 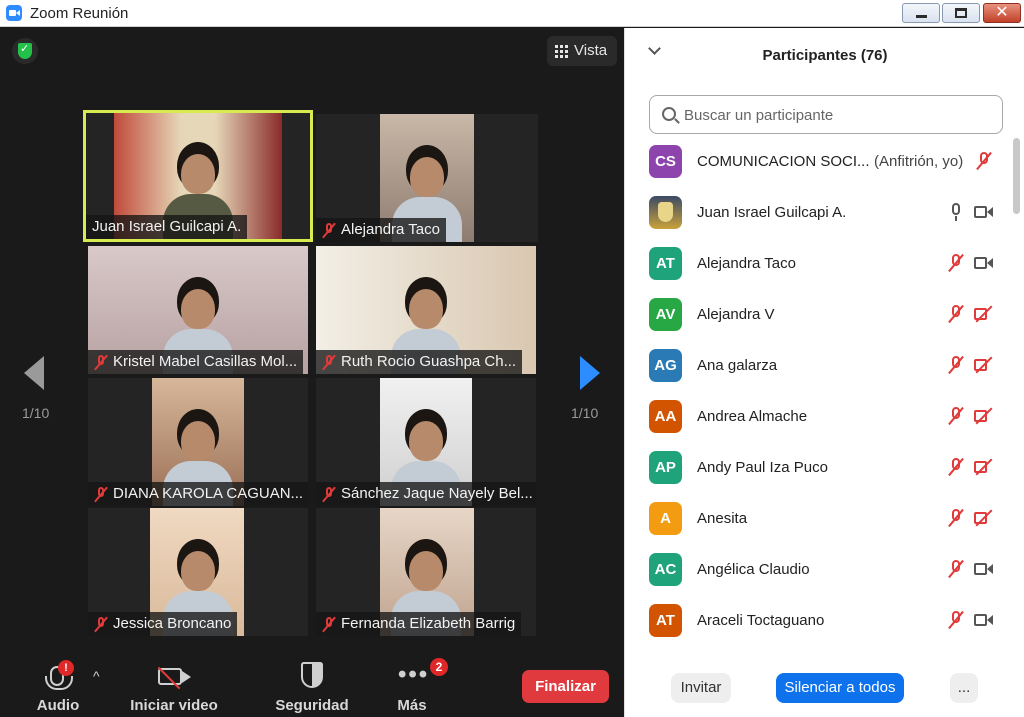 What do you see at coordinates (381, 230) in the screenshot?
I see `tile-name-label: Alejandra Taco` at bounding box center [381, 230].